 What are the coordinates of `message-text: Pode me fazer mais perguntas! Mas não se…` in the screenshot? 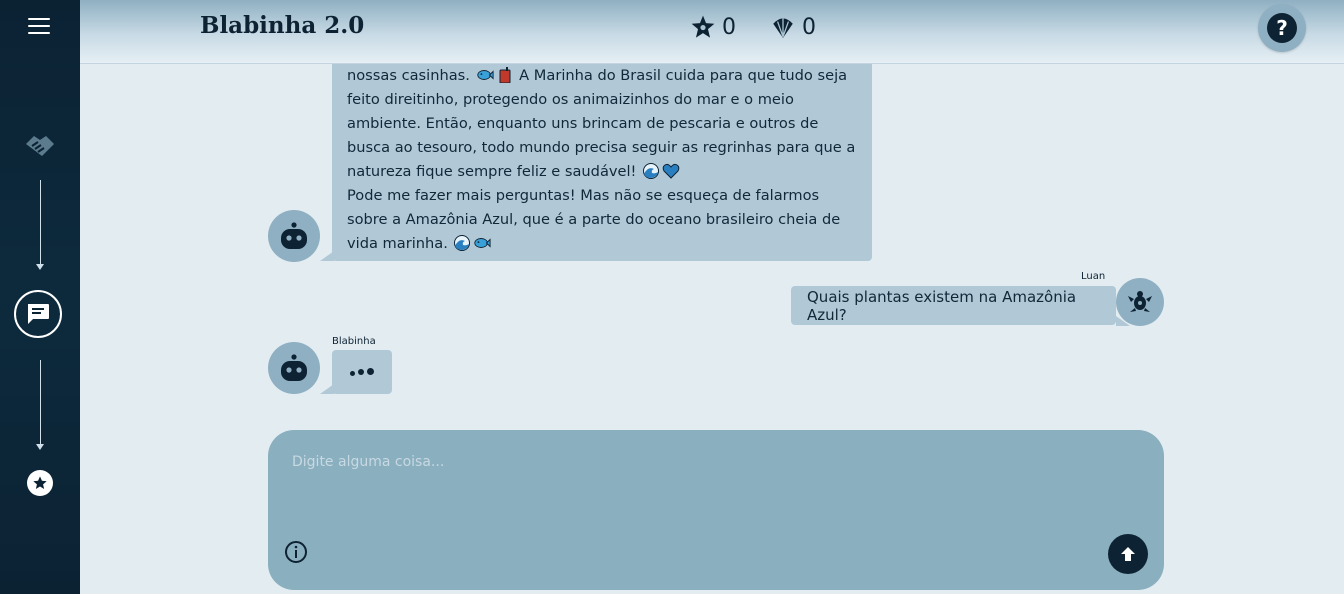 It's located at (594, 219).